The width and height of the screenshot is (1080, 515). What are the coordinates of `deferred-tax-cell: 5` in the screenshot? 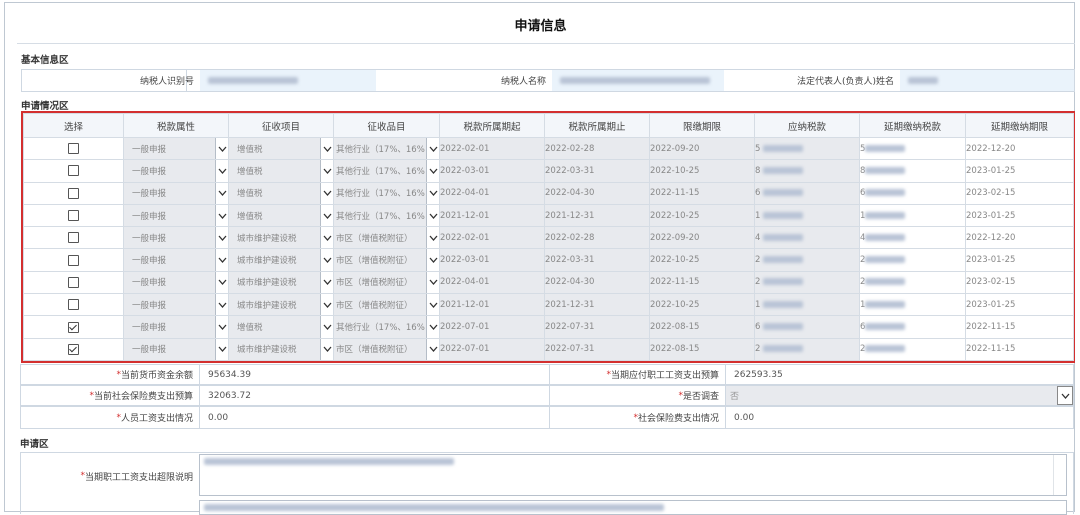 It's located at (912, 148).